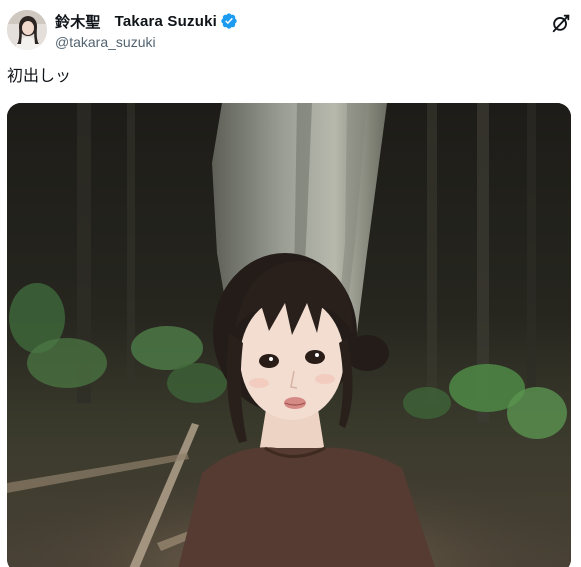 This screenshot has width=581, height=567. I want to click on tweet-header: 鈴木聖 Takara Suzuki @takara_suzuki, so click(290, 30).